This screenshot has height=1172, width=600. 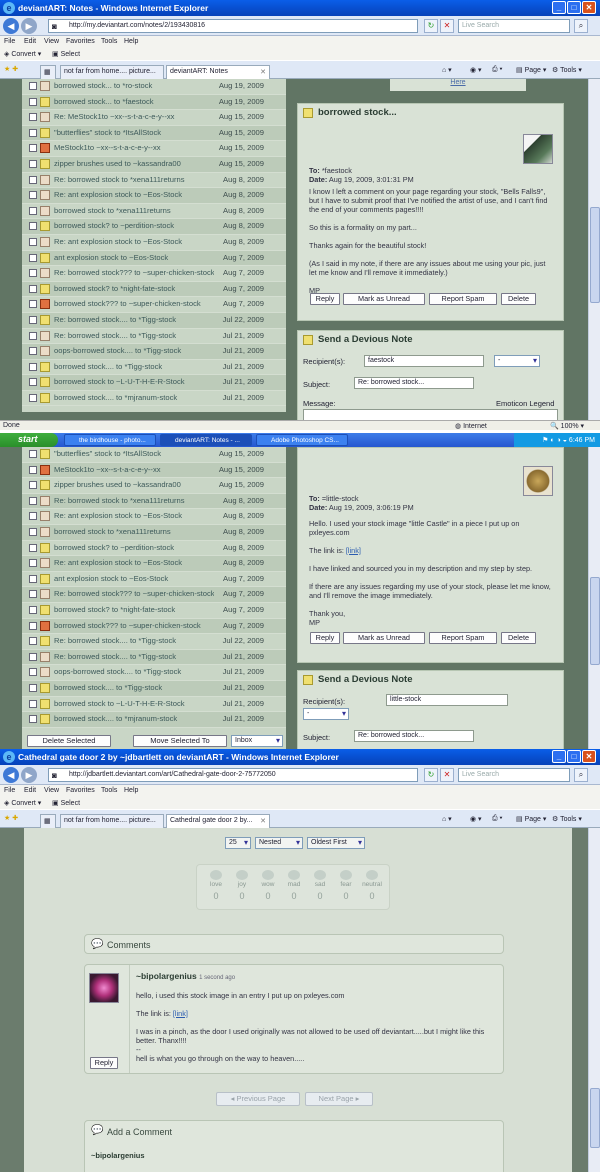 What do you see at coordinates (134, 671) in the screenshot?
I see `note-subject: oops-borrowed stock.... to *Tigg-stock` at bounding box center [134, 671].